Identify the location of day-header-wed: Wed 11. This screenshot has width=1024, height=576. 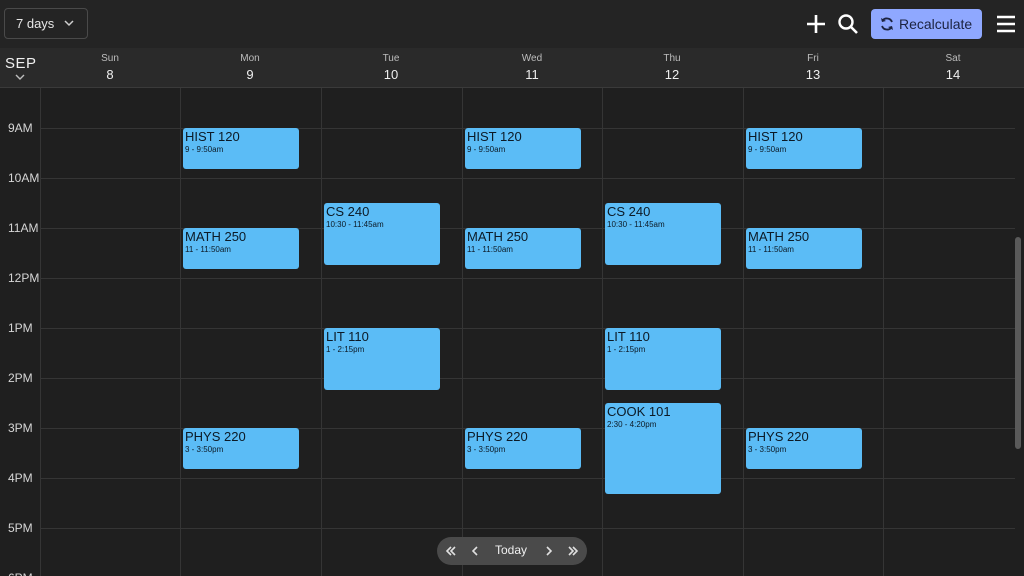
(532, 67).